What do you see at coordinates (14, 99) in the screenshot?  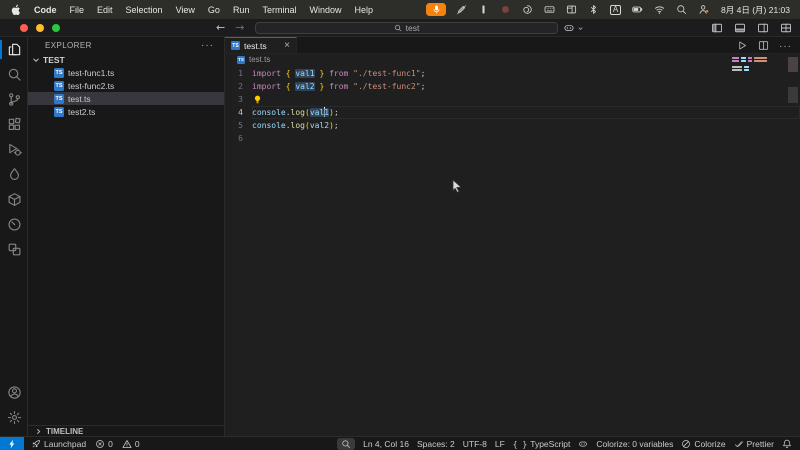 I see `source-control-icon` at bounding box center [14, 99].